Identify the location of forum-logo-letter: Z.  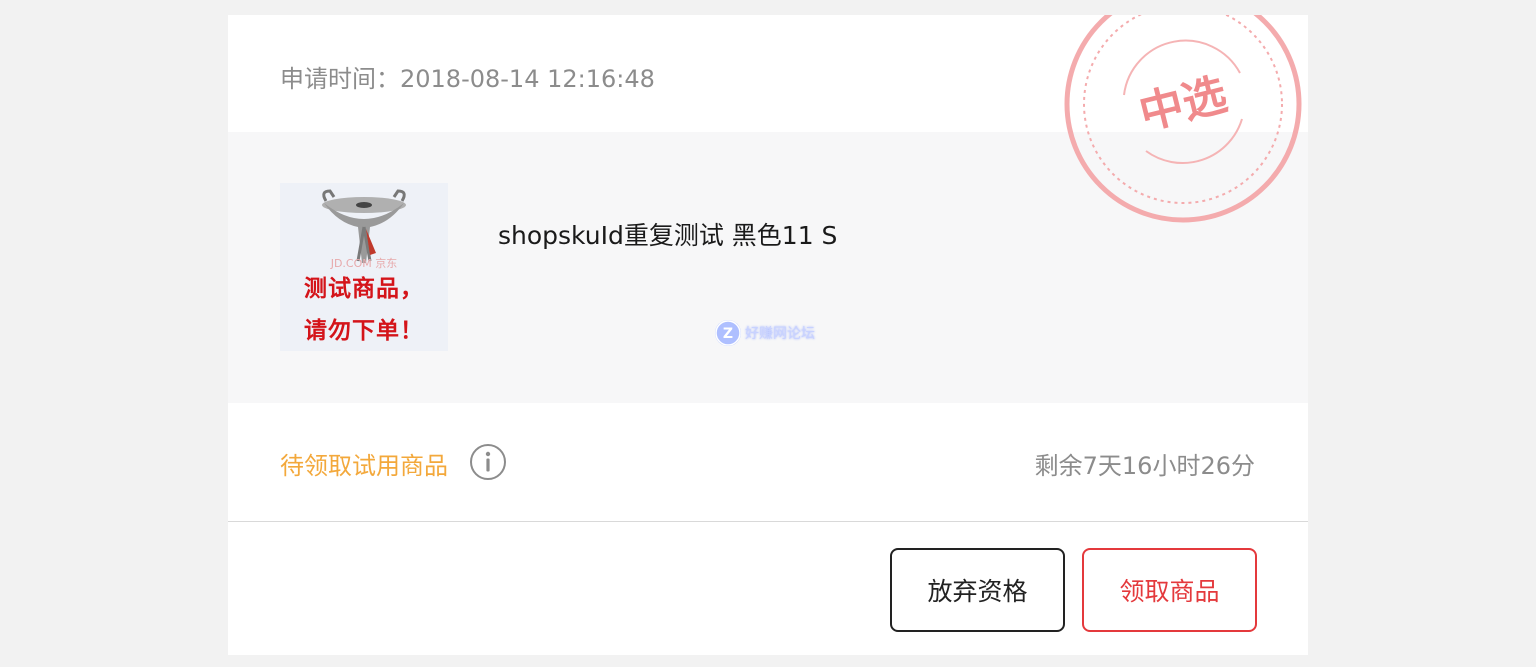
(728, 334).